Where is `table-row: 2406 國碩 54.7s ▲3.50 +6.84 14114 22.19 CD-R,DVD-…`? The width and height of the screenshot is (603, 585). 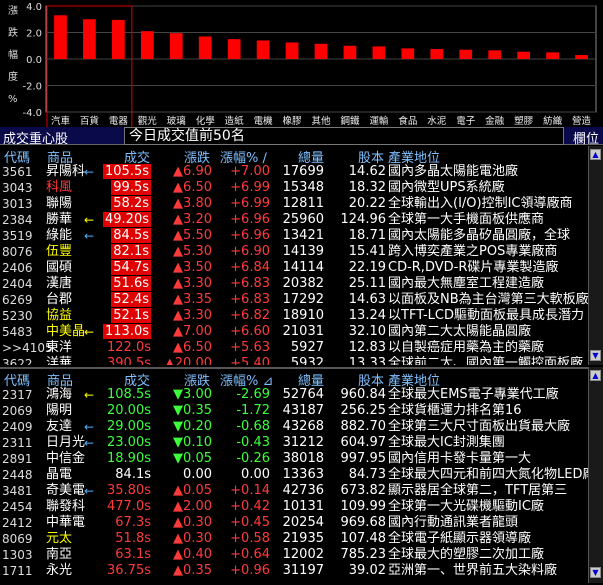 table-row: 2406 國碩 54.7s ▲3.50 +6.84 14114 22.19 CD-R,DVD-… is located at coordinates (294, 268).